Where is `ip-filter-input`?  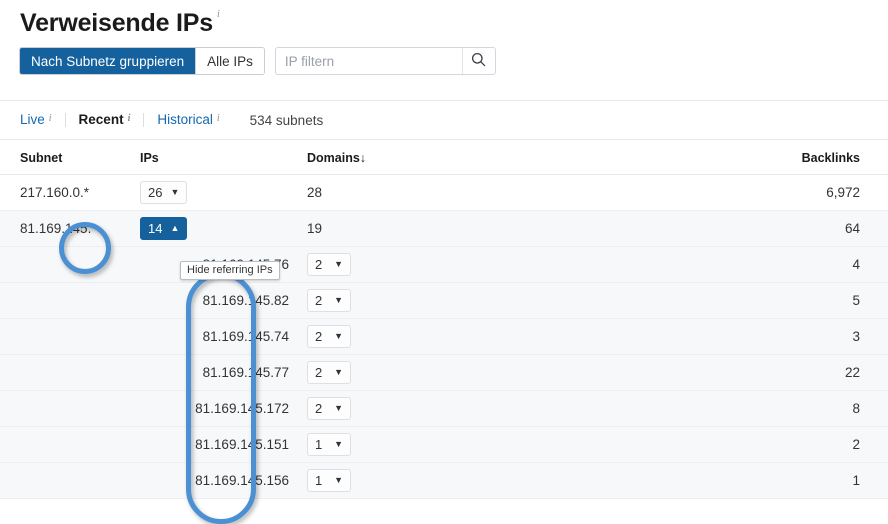
ip-filter-input is located at coordinates (368, 61).